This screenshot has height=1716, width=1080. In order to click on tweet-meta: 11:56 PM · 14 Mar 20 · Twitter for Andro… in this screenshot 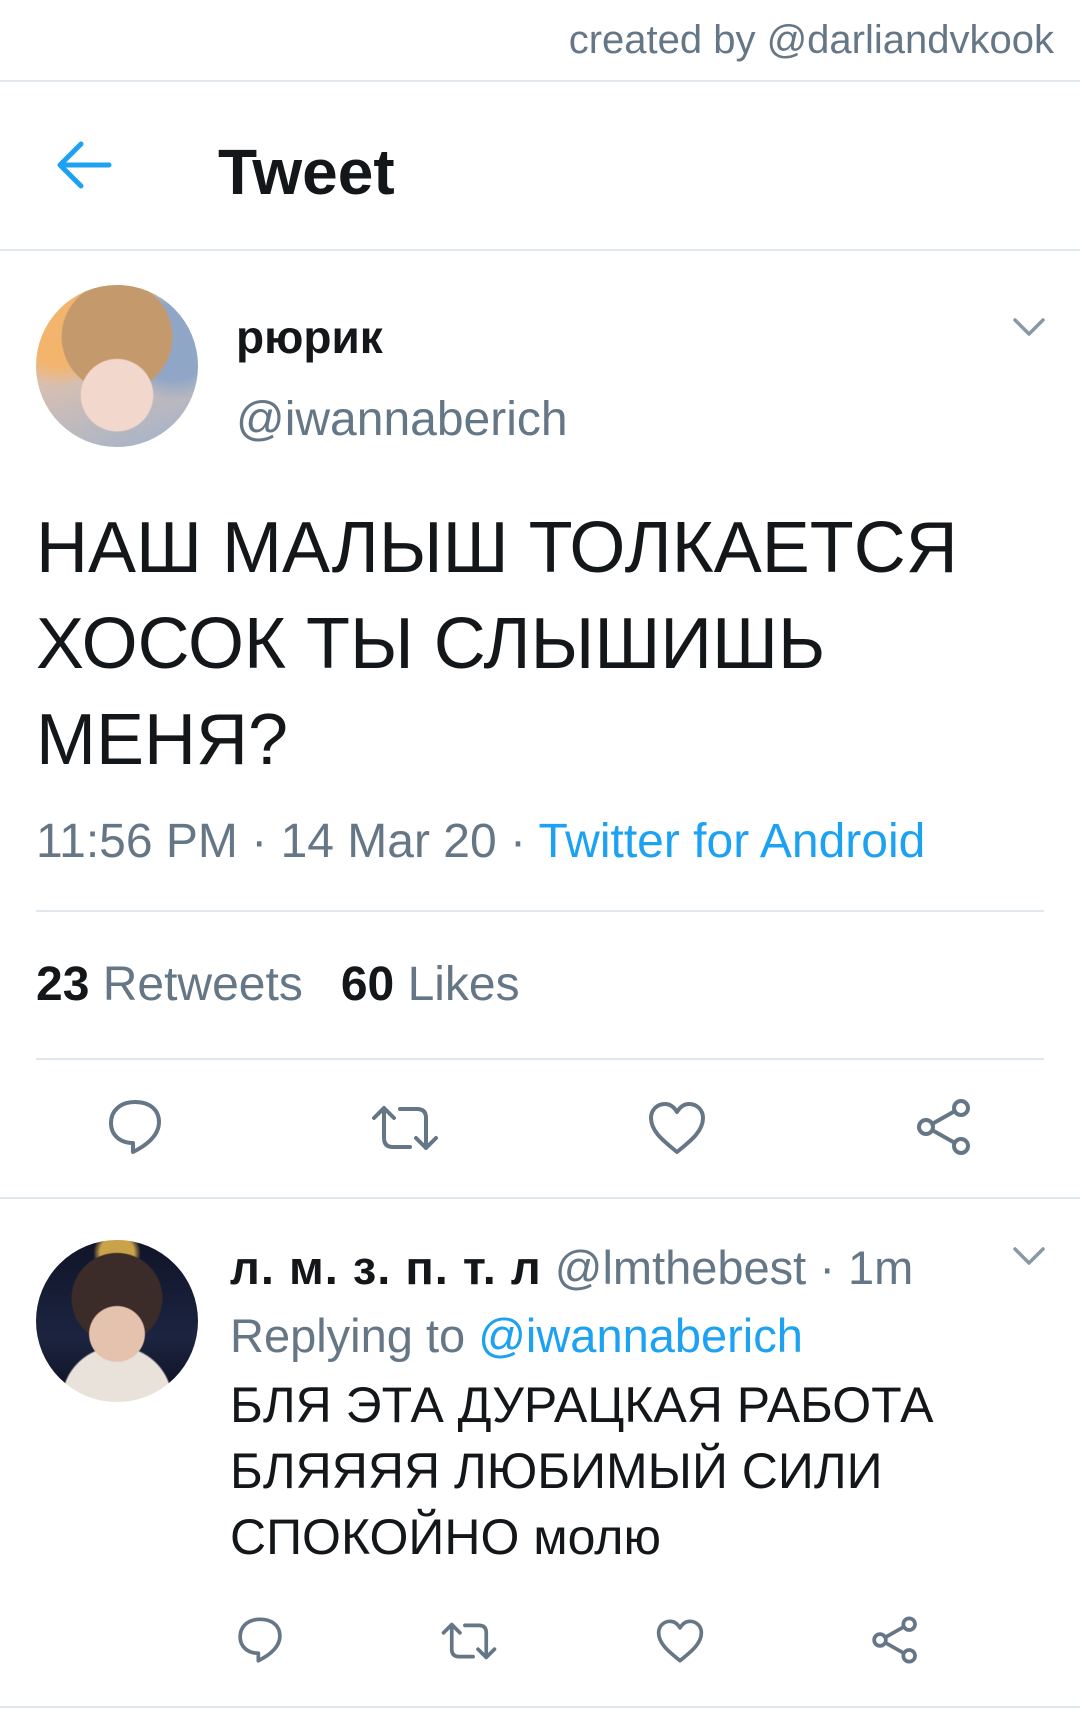, I will do `click(480, 841)`.